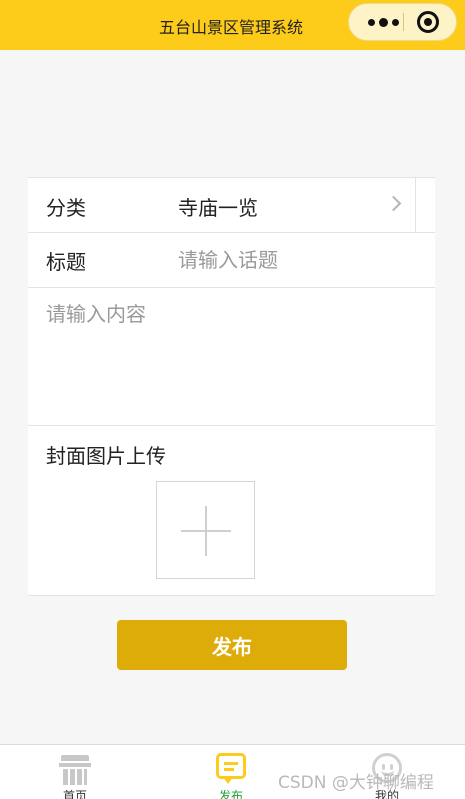 This screenshot has width=465, height=799. What do you see at coordinates (236, 358) in the screenshot?
I see `content-textarea` at bounding box center [236, 358].